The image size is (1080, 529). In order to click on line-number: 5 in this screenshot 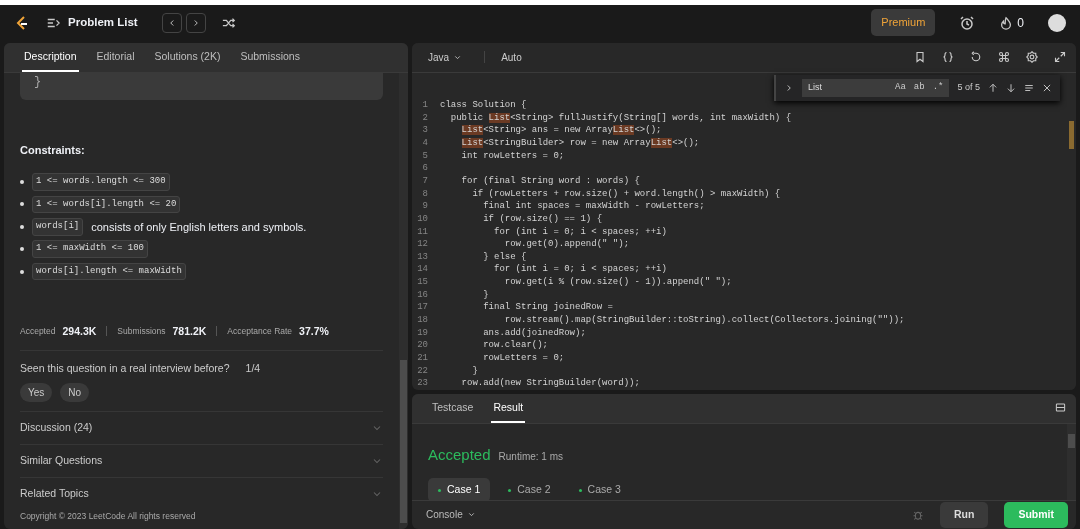, I will do `click(425, 156)`.